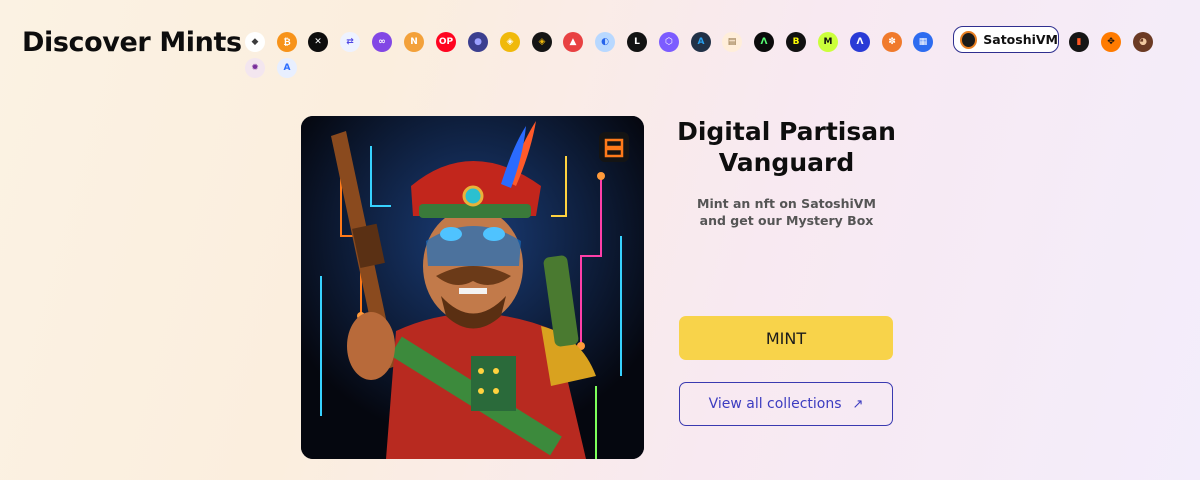 The width and height of the screenshot is (1200, 480). Describe the element at coordinates (1111, 42) in the screenshot. I see `chain-orange-dots-icon: ✥` at that location.